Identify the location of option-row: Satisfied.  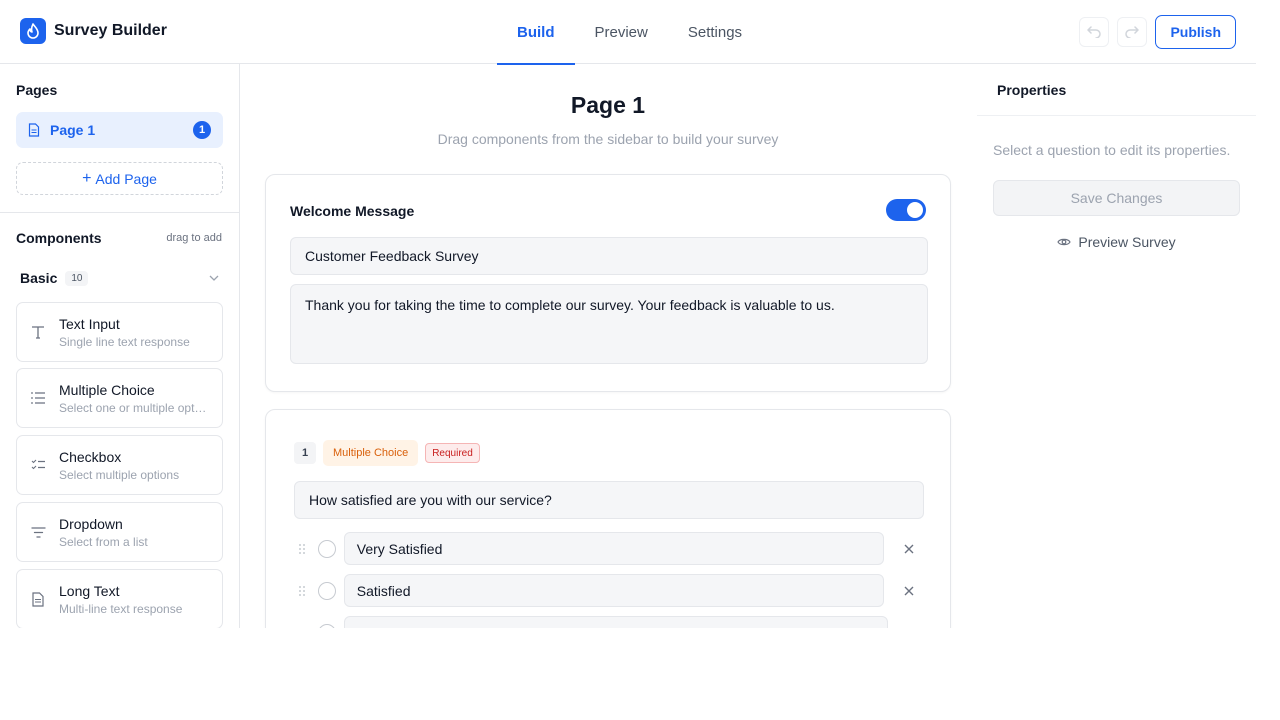
(609, 590).